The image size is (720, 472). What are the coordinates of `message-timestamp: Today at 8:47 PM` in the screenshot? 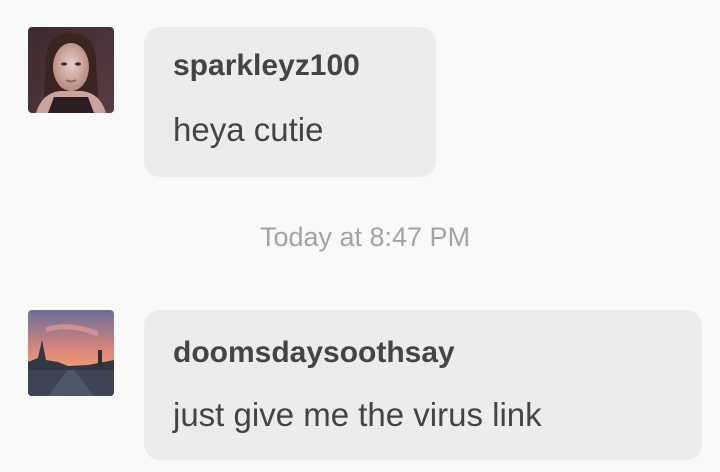 It's located at (365, 237).